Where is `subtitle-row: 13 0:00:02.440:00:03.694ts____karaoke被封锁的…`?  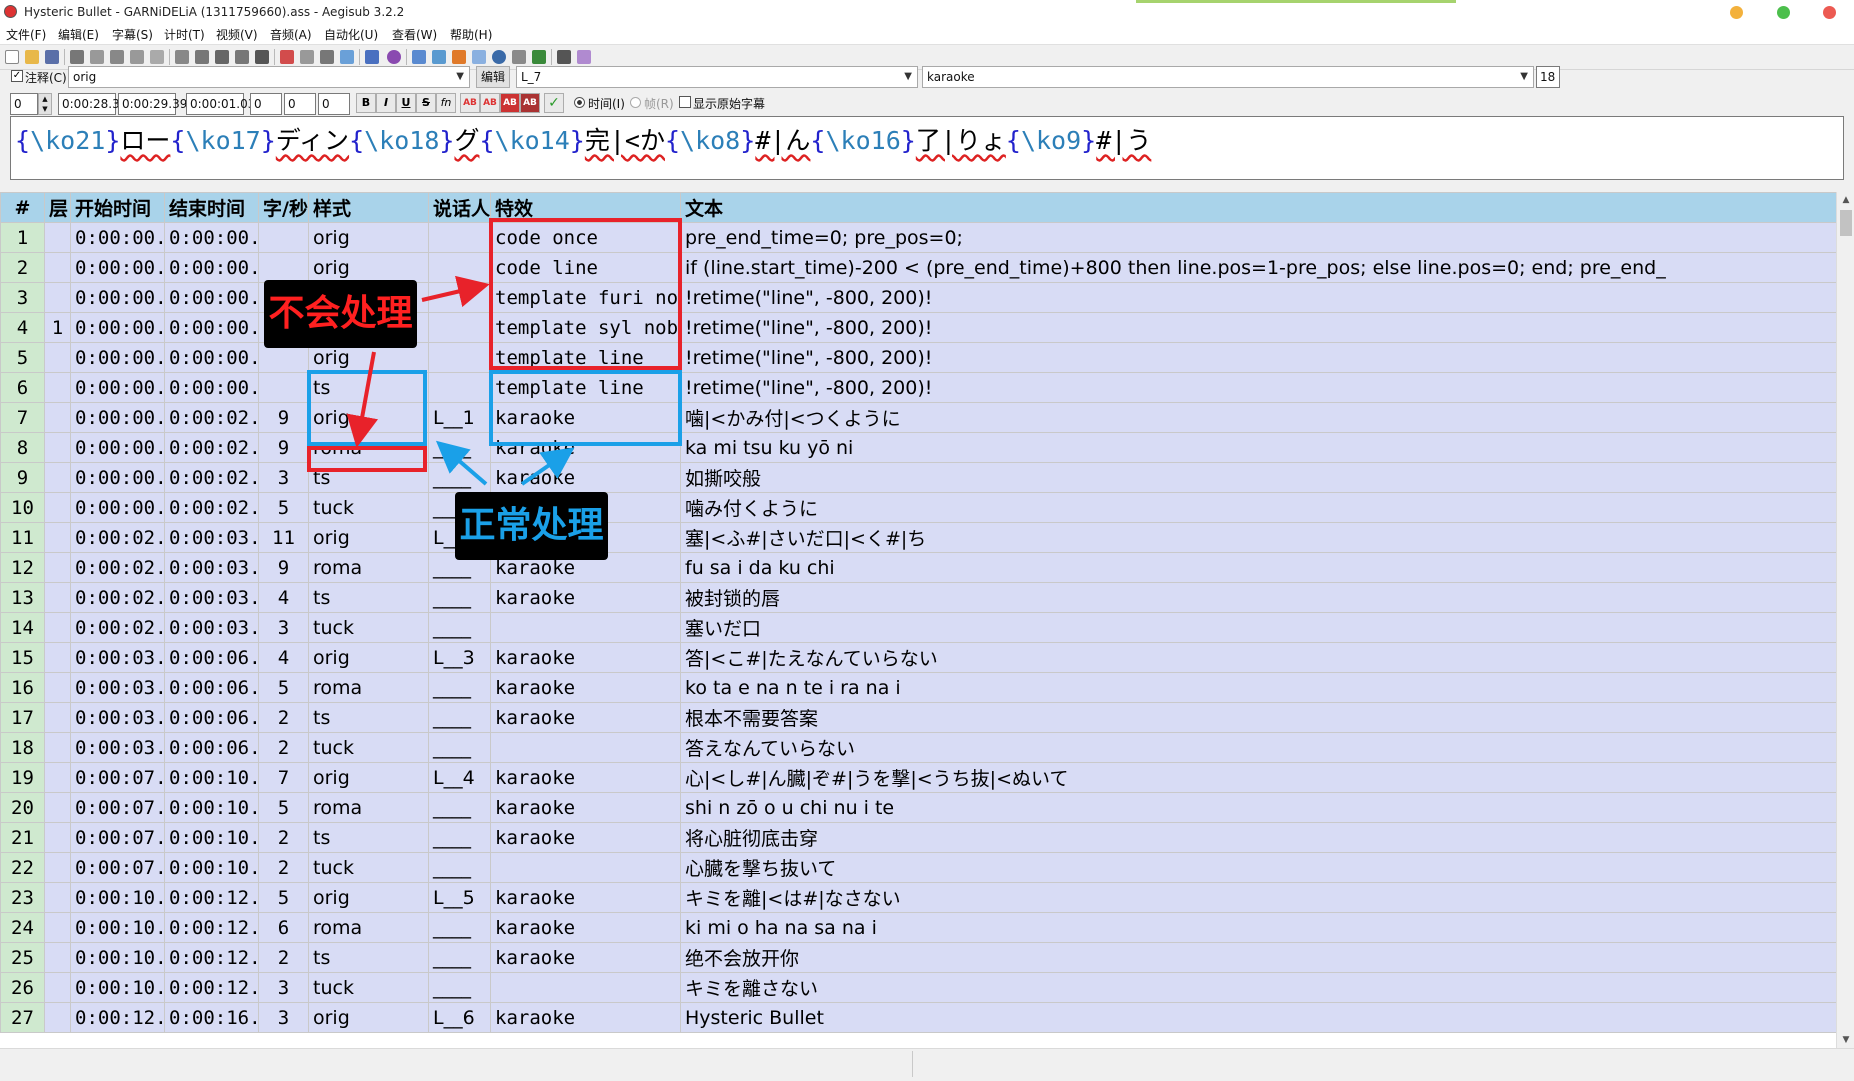 subtitle-row: 13 0:00:02.440:00:03.694ts____karaoke被封锁的… is located at coordinates (918, 597).